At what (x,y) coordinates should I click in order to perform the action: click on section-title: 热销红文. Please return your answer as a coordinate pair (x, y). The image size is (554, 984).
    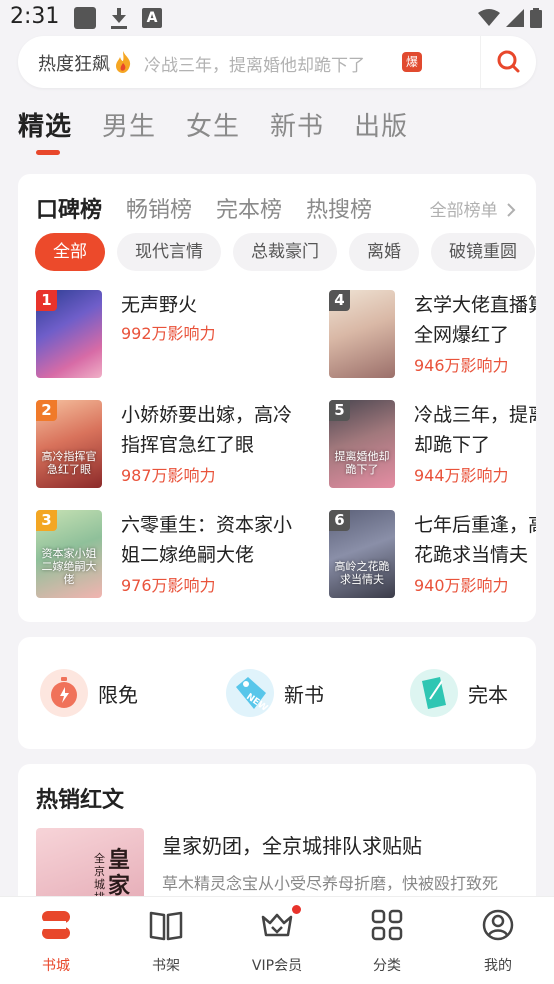
    Looking at the image, I should click on (80, 800).